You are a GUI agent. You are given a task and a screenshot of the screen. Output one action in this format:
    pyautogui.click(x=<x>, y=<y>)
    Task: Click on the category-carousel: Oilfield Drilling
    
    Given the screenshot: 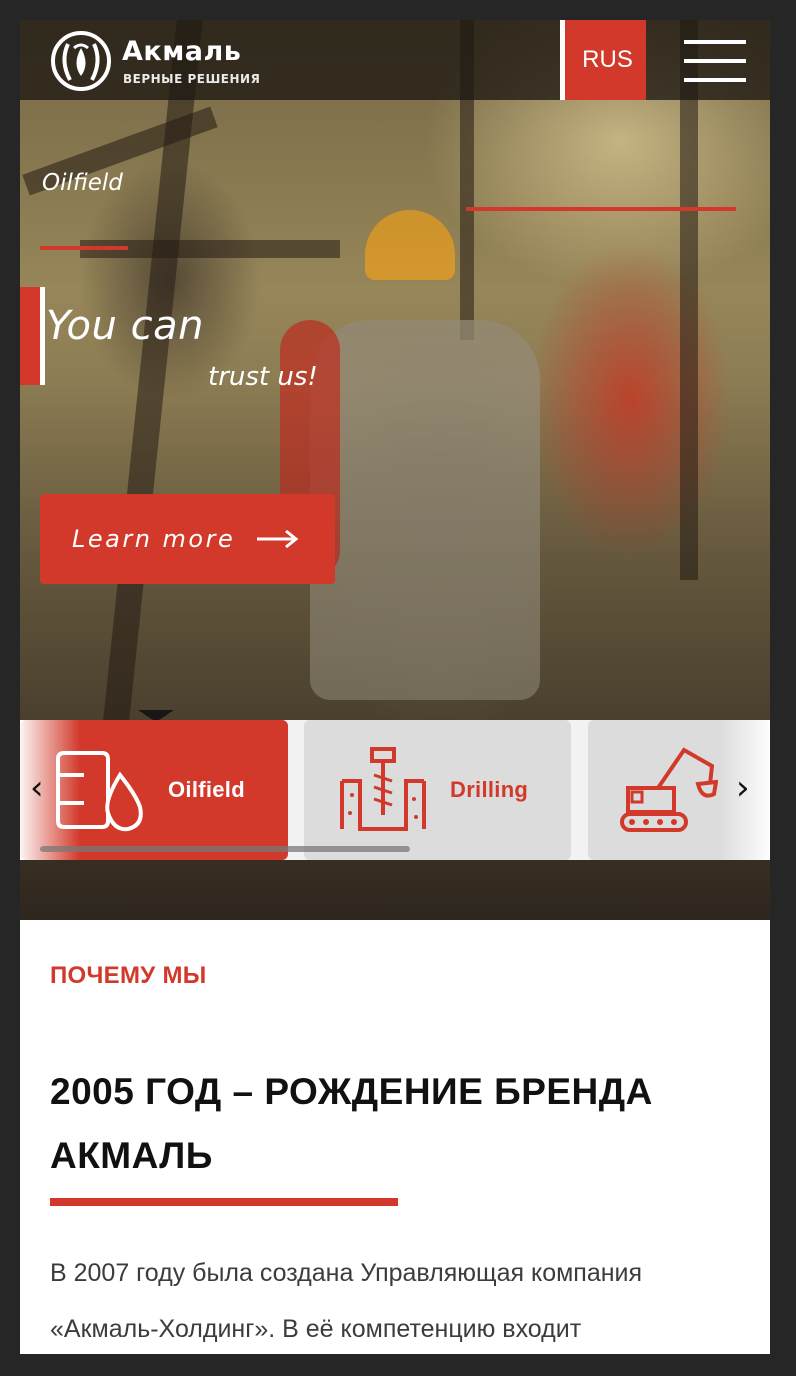 What is the action you would take?
    pyautogui.click(x=395, y=790)
    